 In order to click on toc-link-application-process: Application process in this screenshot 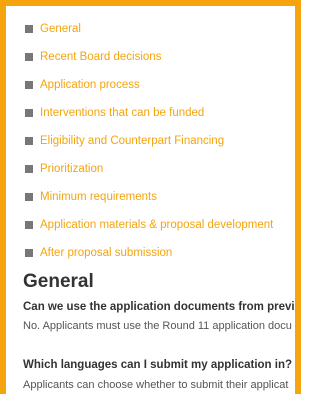, I will do `click(90, 85)`.